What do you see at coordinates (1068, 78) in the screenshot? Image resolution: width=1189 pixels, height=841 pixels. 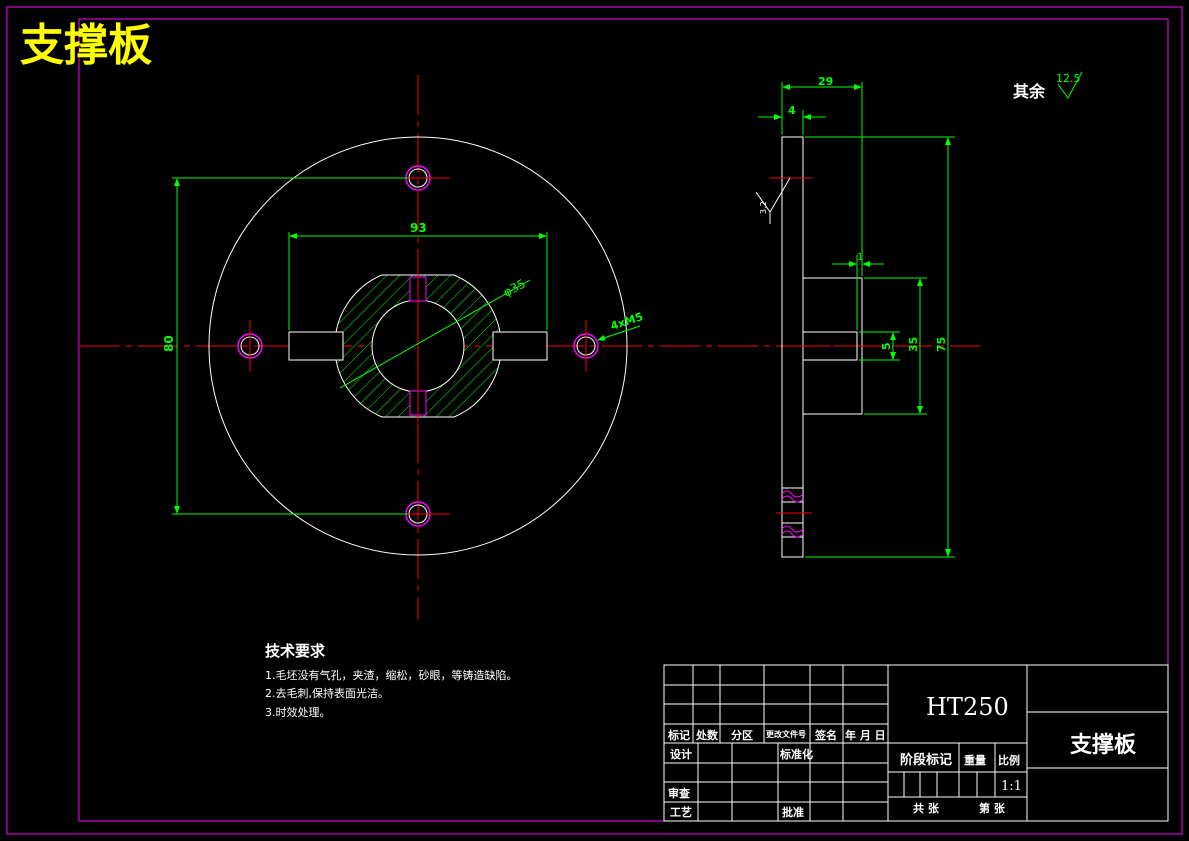 I see `svg-text: 12.5` at bounding box center [1068, 78].